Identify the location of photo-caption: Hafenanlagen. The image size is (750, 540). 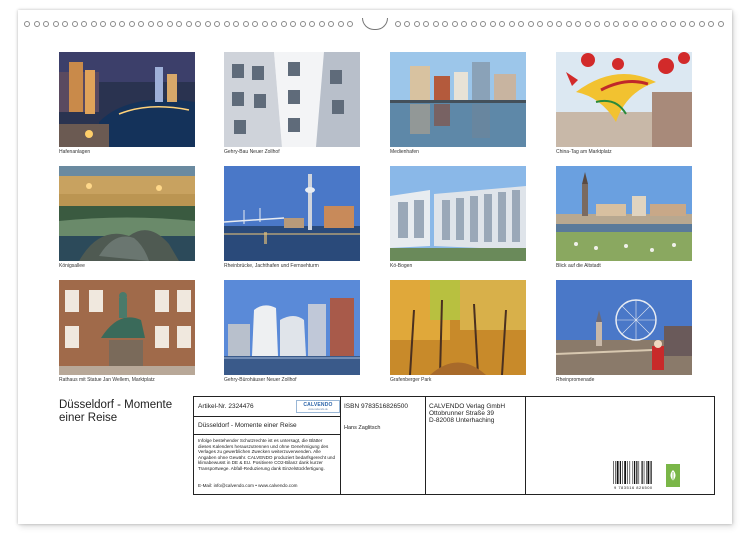
(75, 152).